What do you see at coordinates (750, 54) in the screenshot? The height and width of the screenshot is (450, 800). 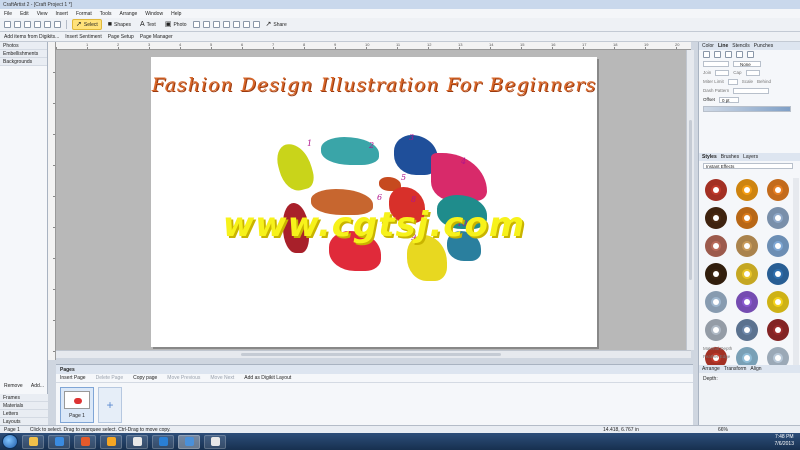 I see `dash-icon` at bounding box center [750, 54].